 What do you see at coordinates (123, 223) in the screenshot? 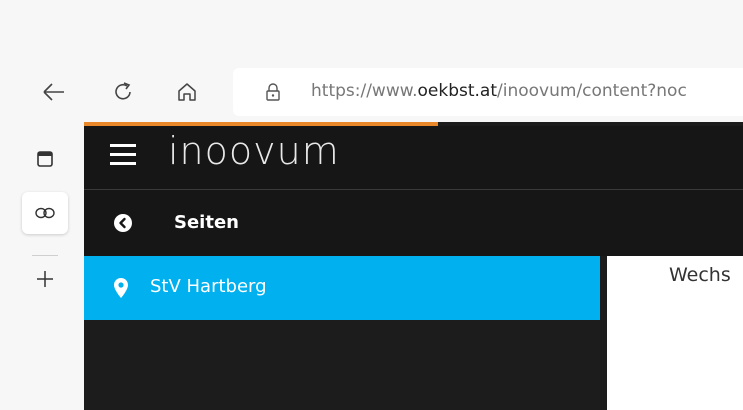
I see `back-circle-icon` at bounding box center [123, 223].